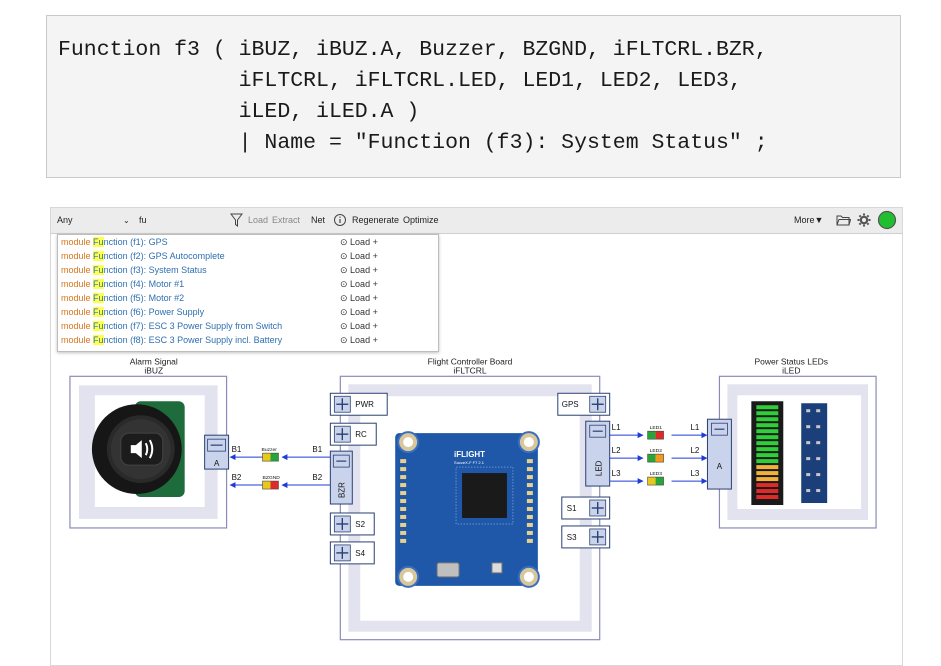 This screenshot has width=941, height=666. I want to click on wire-led1: L1 L1 LED1, so click(658, 431).